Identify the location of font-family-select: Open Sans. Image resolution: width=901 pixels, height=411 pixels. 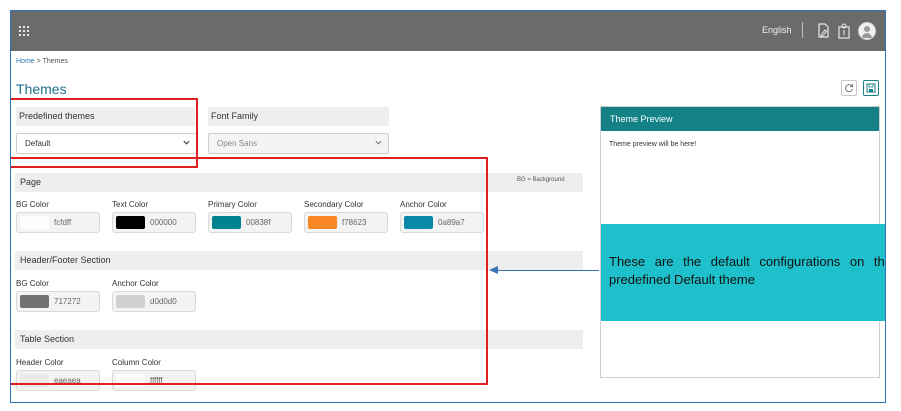
(298, 143).